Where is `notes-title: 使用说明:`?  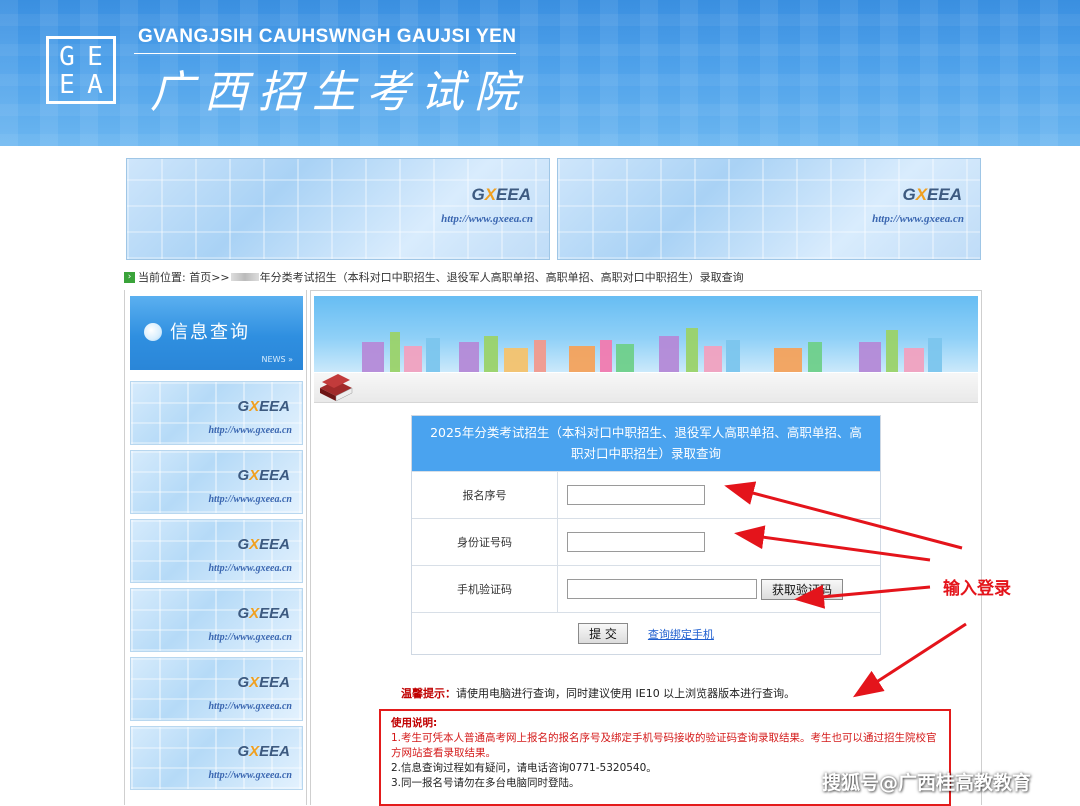 notes-title: 使用说明: is located at coordinates (414, 723).